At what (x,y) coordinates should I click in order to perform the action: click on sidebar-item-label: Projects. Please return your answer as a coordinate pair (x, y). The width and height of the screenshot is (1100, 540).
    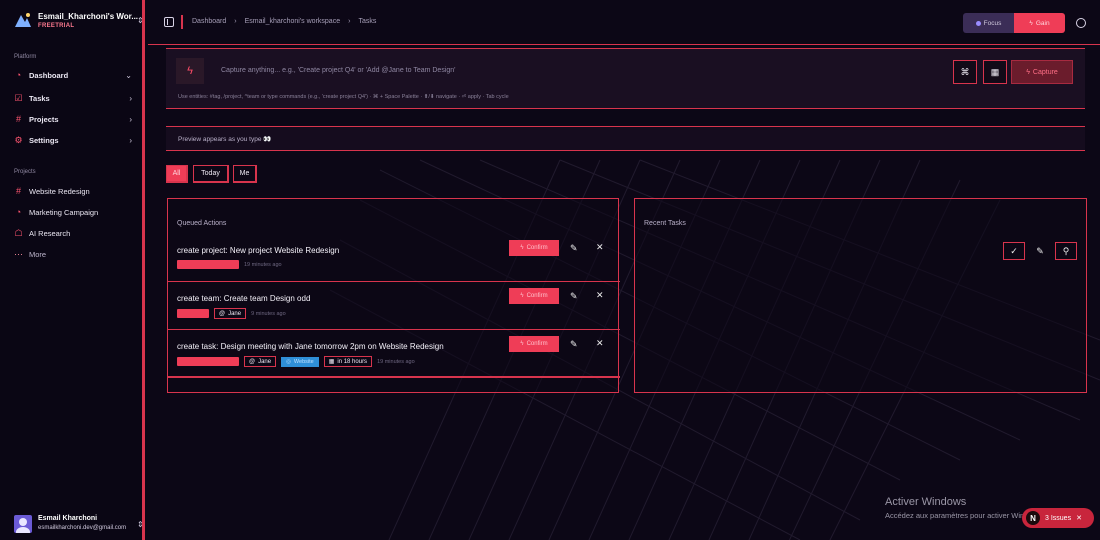
    Looking at the image, I should click on (44, 119).